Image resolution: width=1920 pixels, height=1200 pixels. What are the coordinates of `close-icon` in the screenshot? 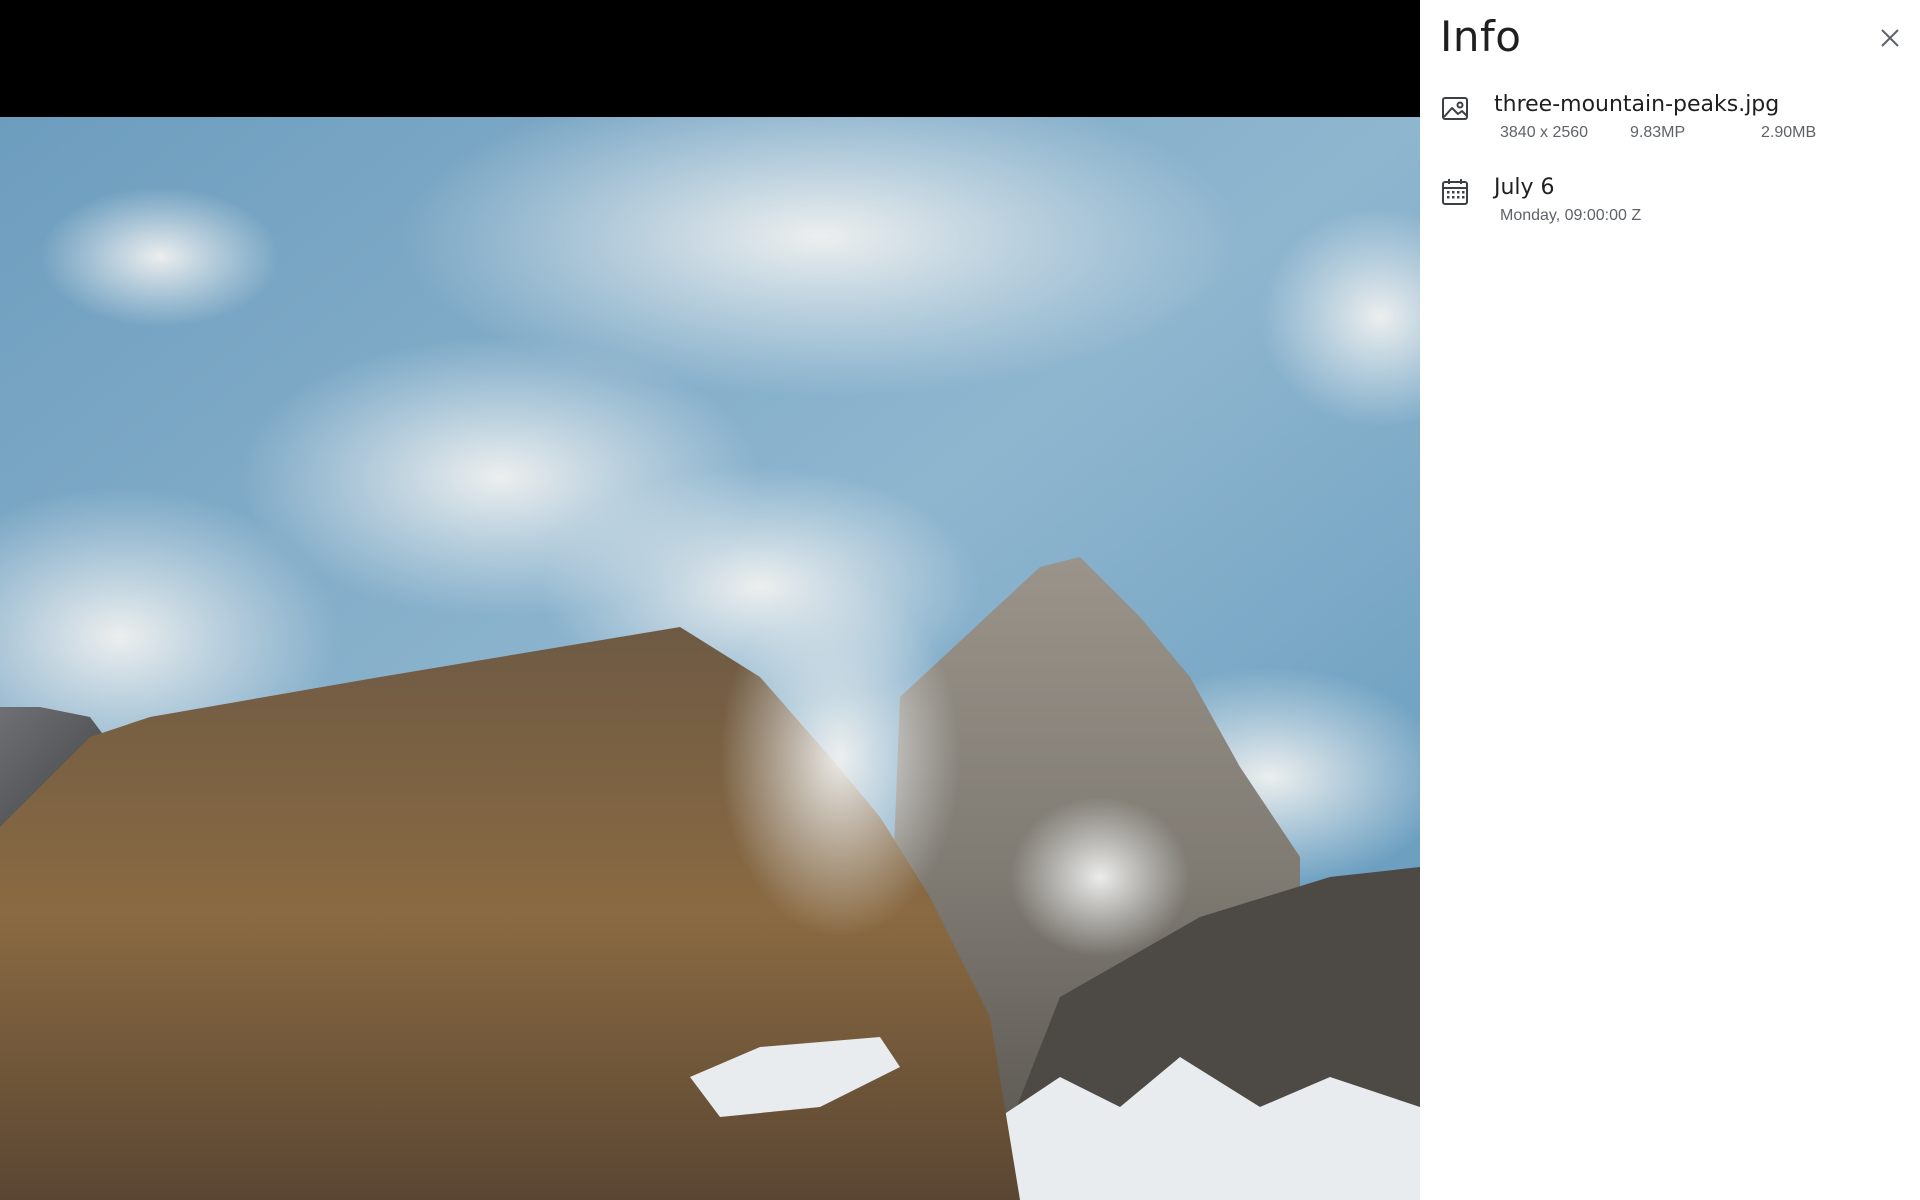 It's located at (1890, 38).